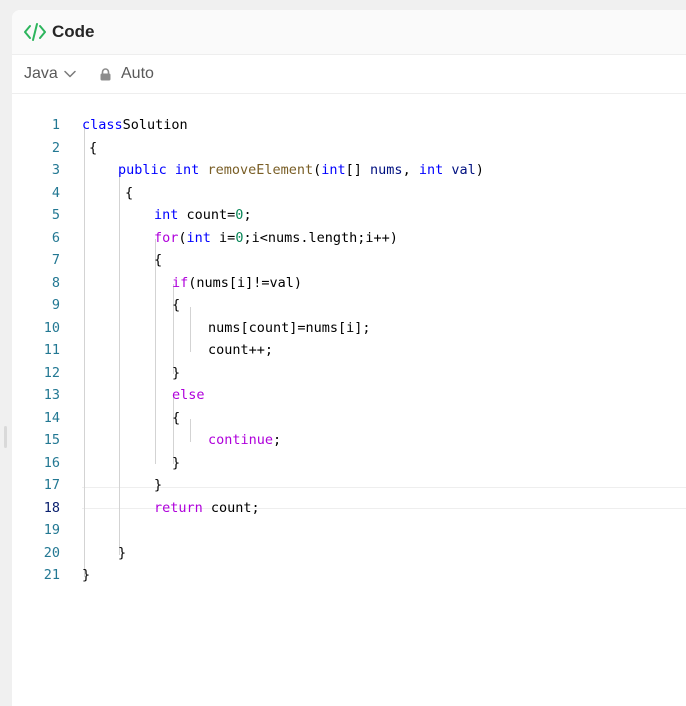 Image resolution: width=686 pixels, height=706 pixels. I want to click on code-line: 5 int count=0;, so click(349, 215).